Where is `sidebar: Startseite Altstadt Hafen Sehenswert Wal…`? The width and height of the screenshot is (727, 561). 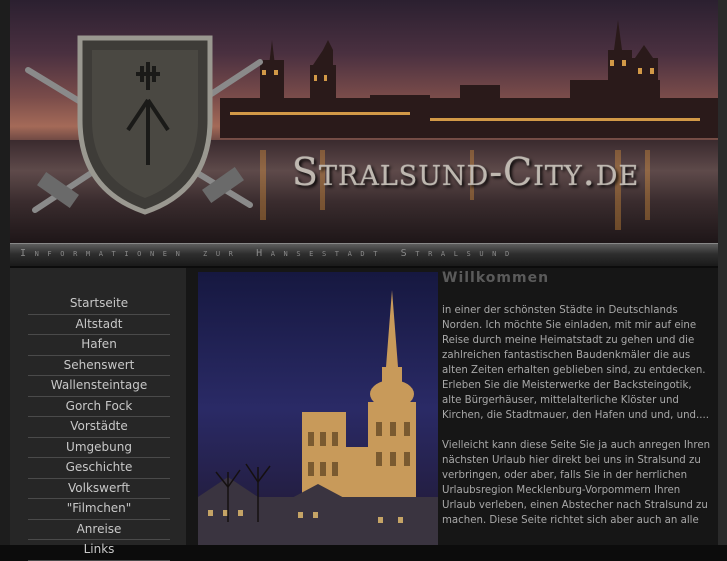 sidebar: Startseite Altstadt Hafen Sehenswert Wal… is located at coordinates (98, 414).